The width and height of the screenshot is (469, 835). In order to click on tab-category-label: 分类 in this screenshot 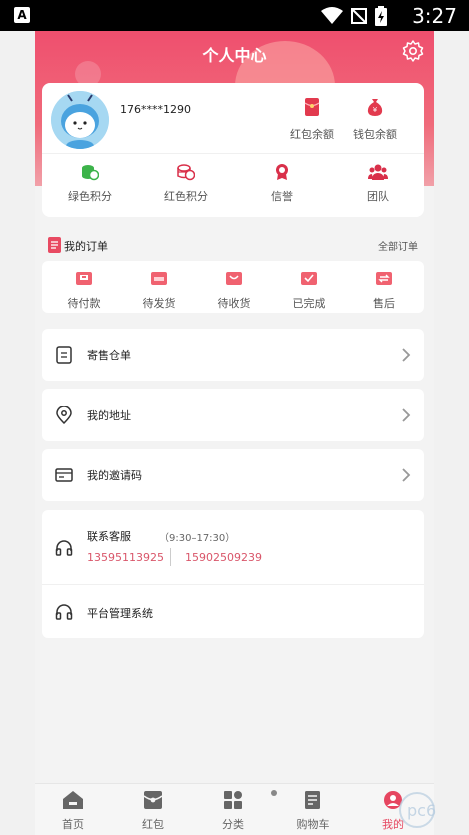, I will do `click(233, 824)`.